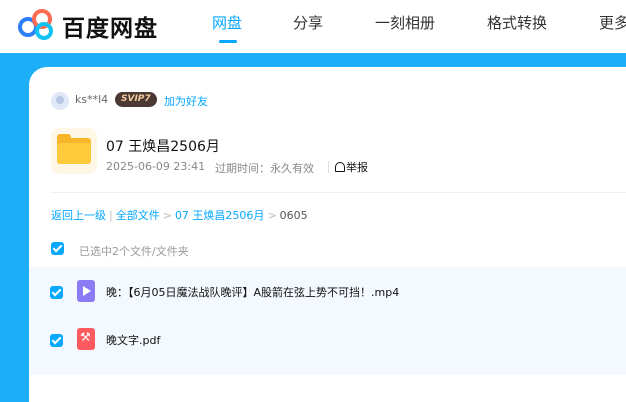  What do you see at coordinates (57, 248) in the screenshot?
I see `select-all-checkbox` at bounding box center [57, 248].